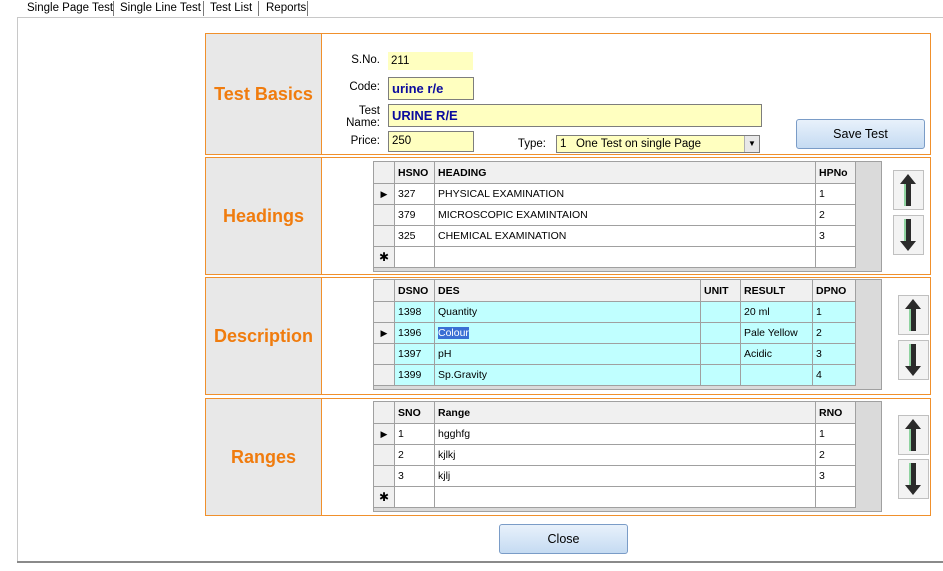 The width and height of the screenshot is (943, 571). I want to click on table-row: ▶ 1 hgghfg 1, so click(614, 434).